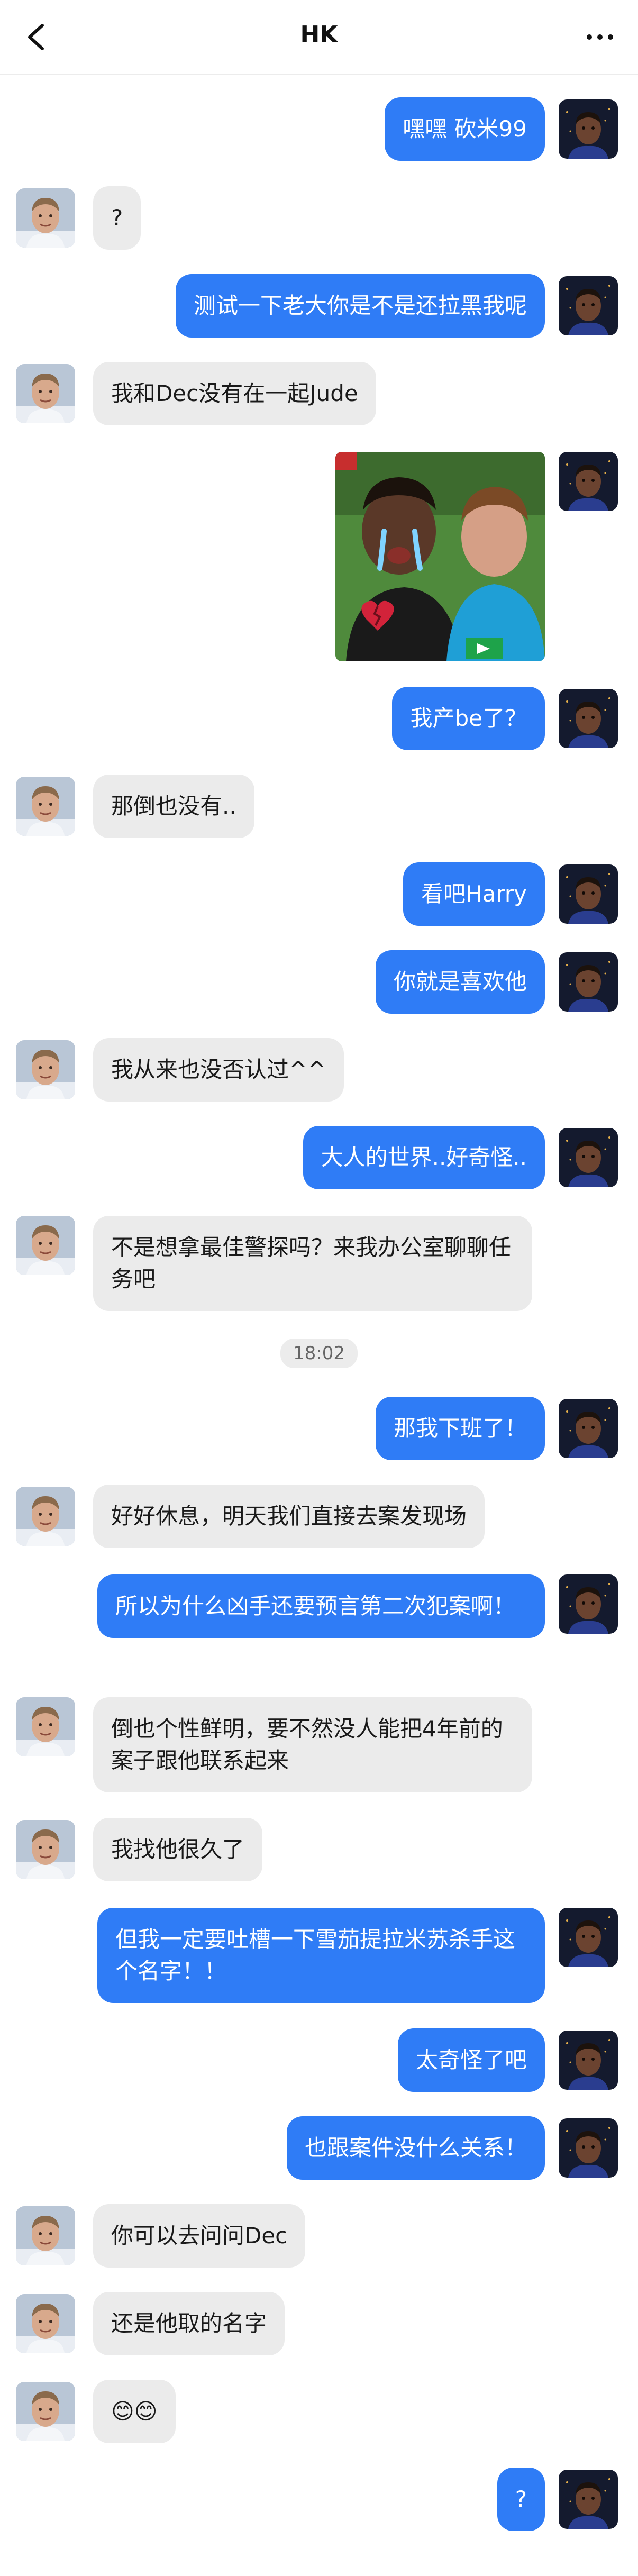 Image resolution: width=638 pixels, height=2576 pixels. I want to click on timestamp-label: 18:02, so click(319, 1353).